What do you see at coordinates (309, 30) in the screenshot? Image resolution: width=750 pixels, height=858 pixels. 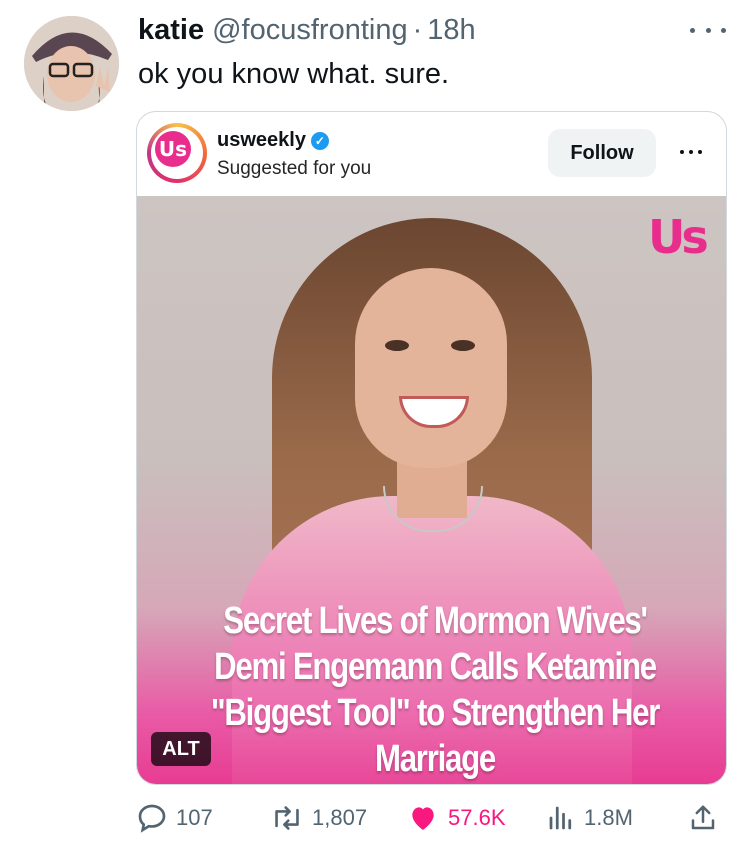 I see `author-handle: @focusfronting` at bounding box center [309, 30].